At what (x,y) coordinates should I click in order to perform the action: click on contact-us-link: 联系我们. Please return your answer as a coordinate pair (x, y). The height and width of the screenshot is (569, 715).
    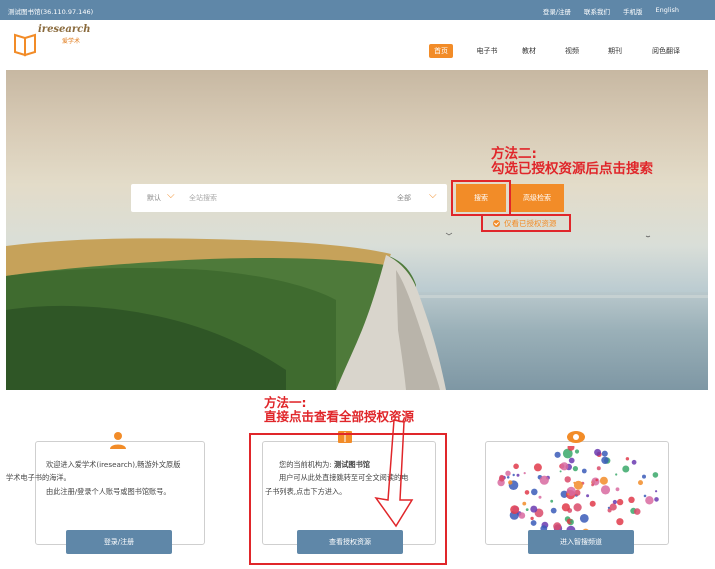
    Looking at the image, I should click on (597, 11).